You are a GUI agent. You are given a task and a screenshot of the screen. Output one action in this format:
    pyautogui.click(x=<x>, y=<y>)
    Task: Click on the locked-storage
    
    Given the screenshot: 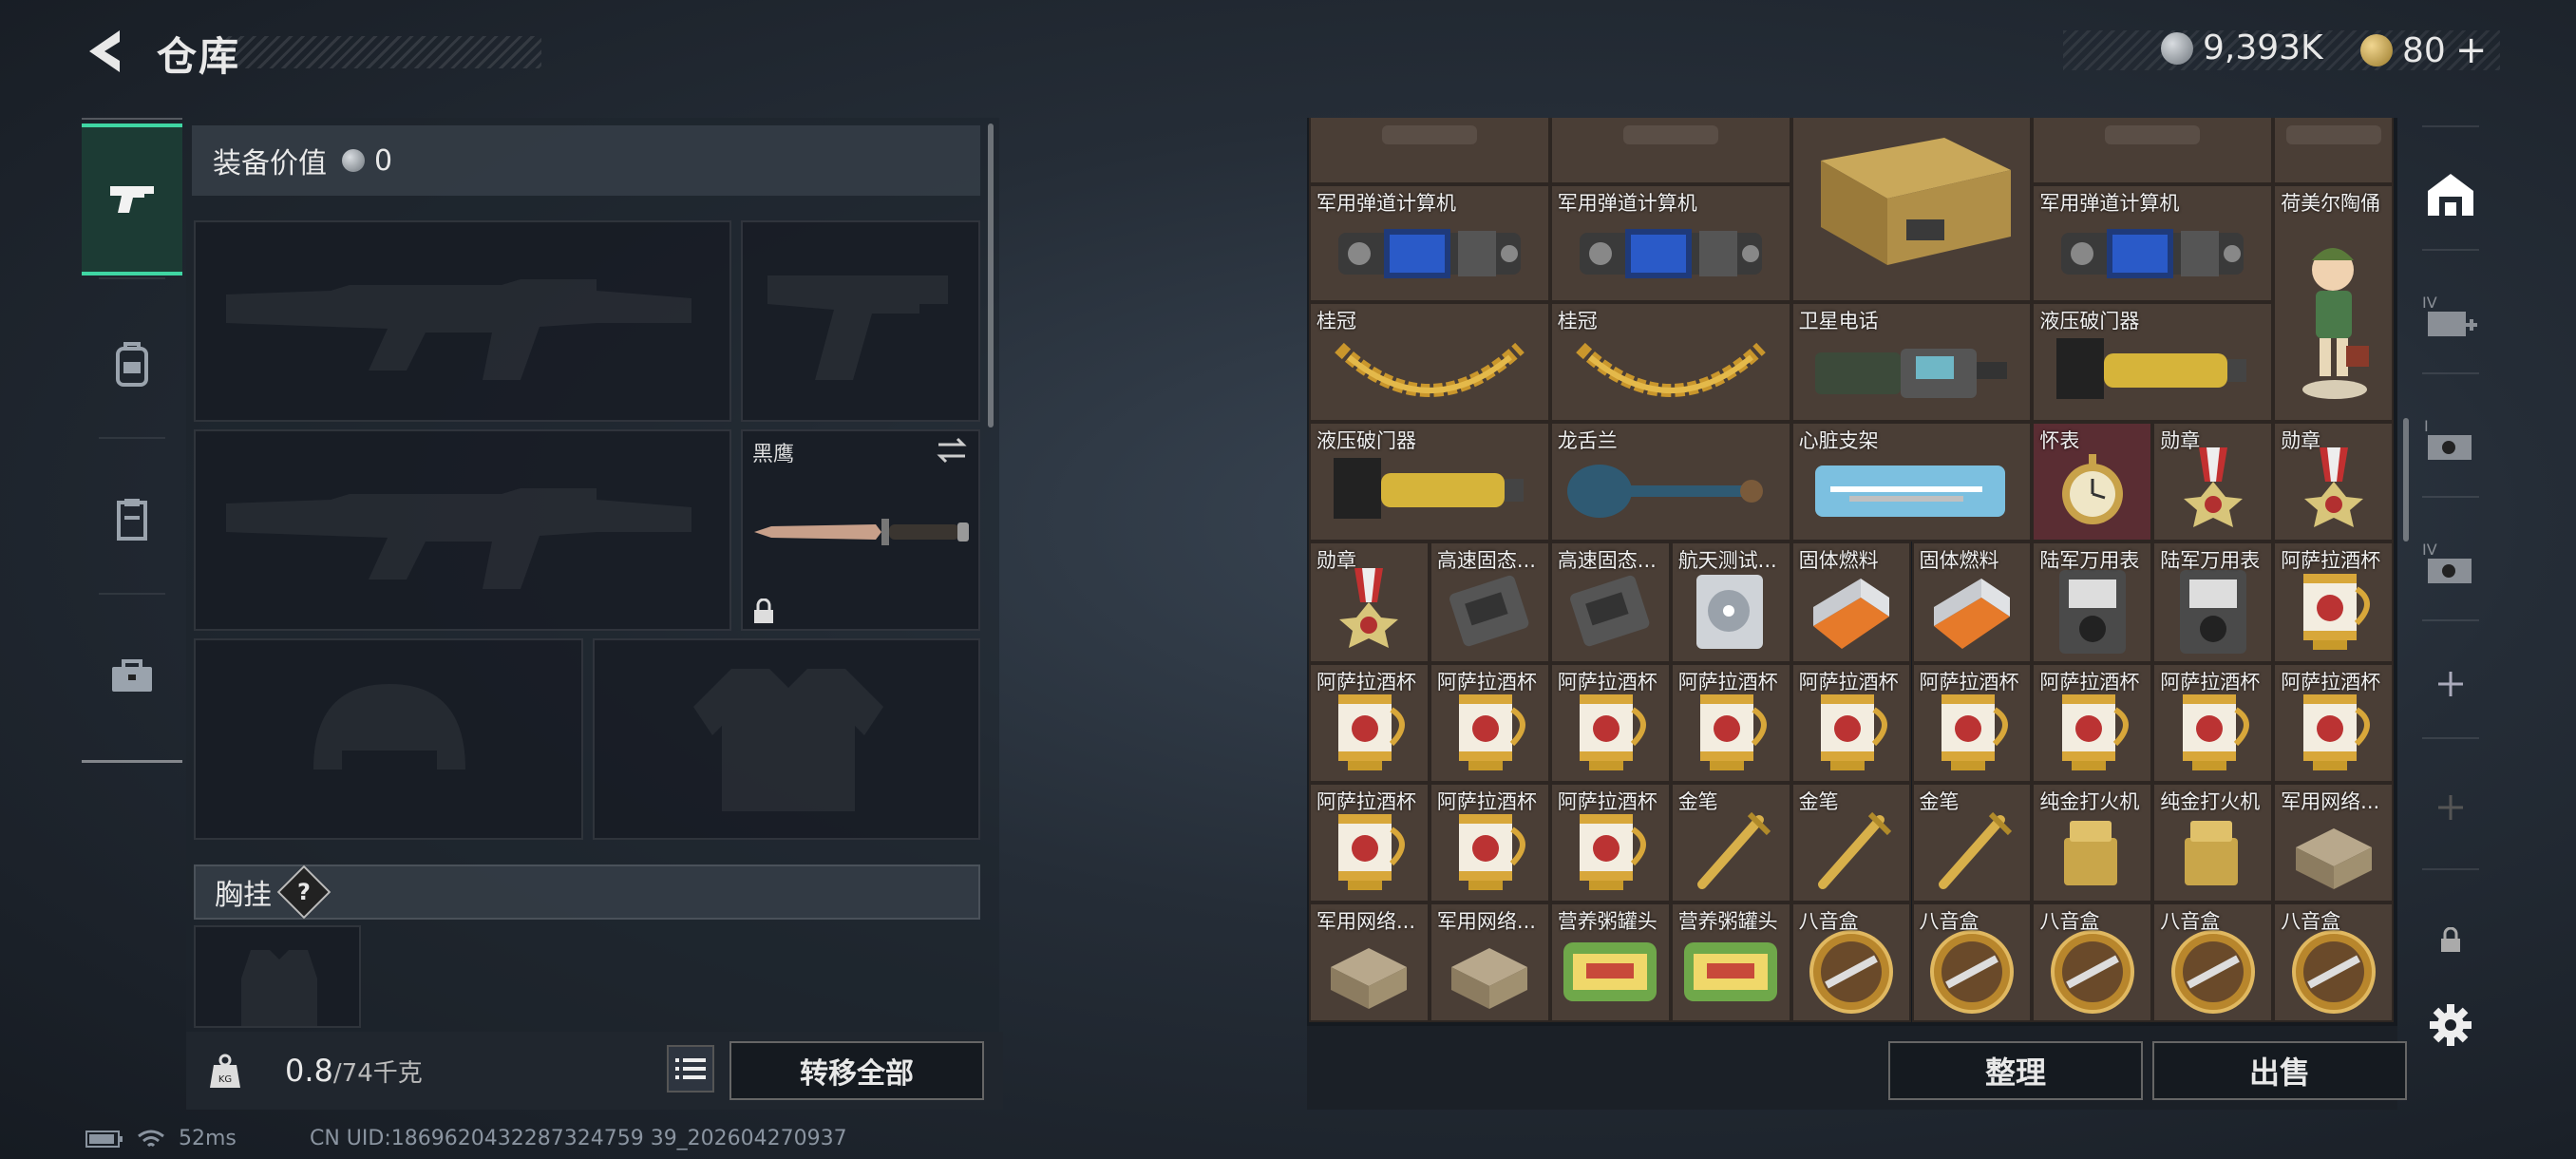 What is the action you would take?
    pyautogui.click(x=2450, y=940)
    